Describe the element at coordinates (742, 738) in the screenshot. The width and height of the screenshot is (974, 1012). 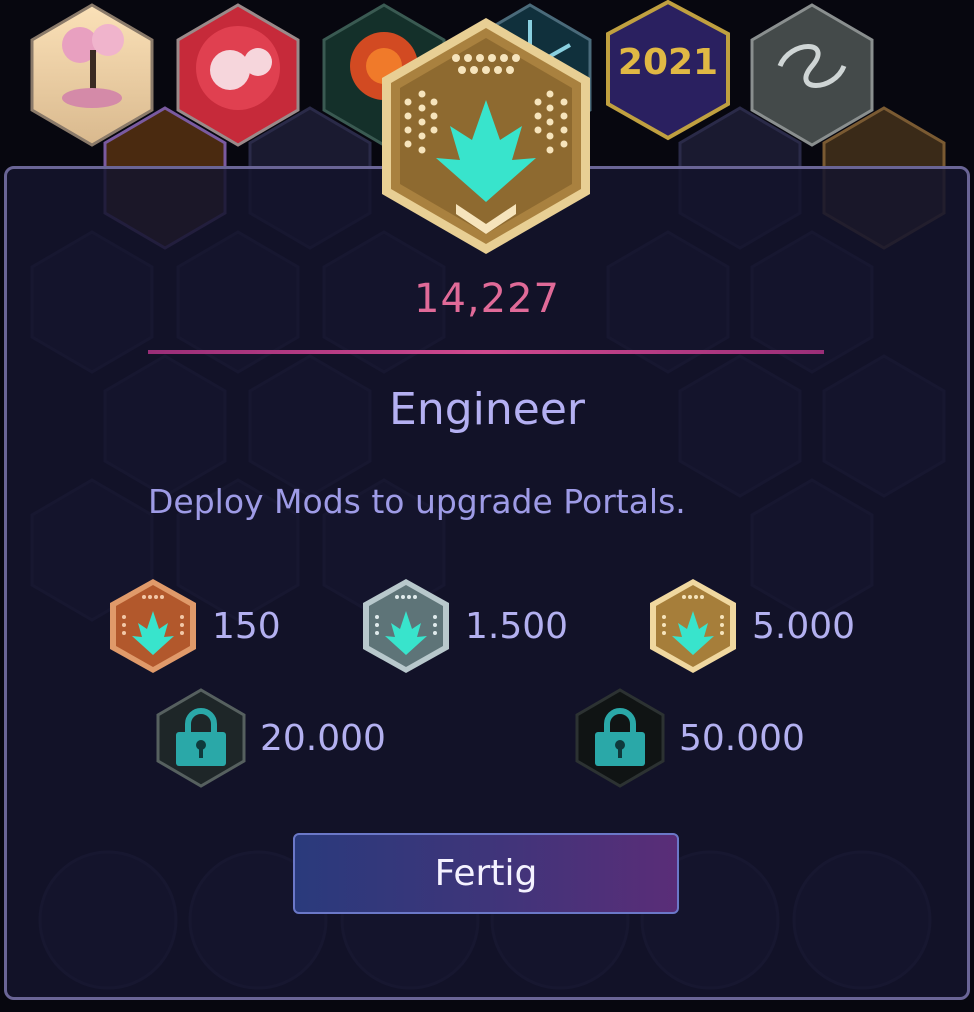
I see `tier-value: 50.000` at that location.